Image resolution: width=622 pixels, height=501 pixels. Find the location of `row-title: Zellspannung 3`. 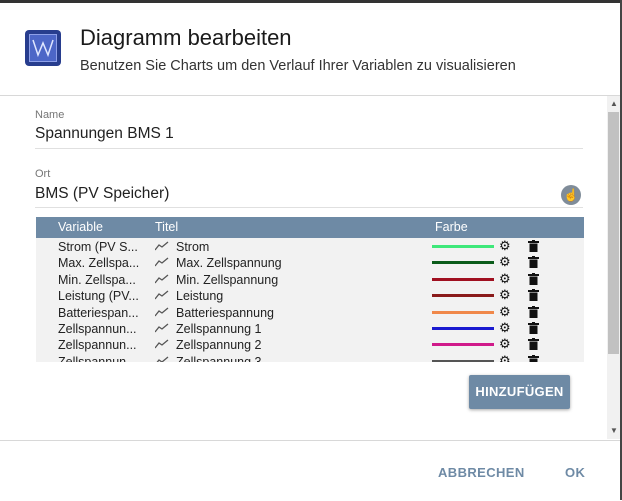

row-title: Zellspannung 3 is located at coordinates (218, 358).